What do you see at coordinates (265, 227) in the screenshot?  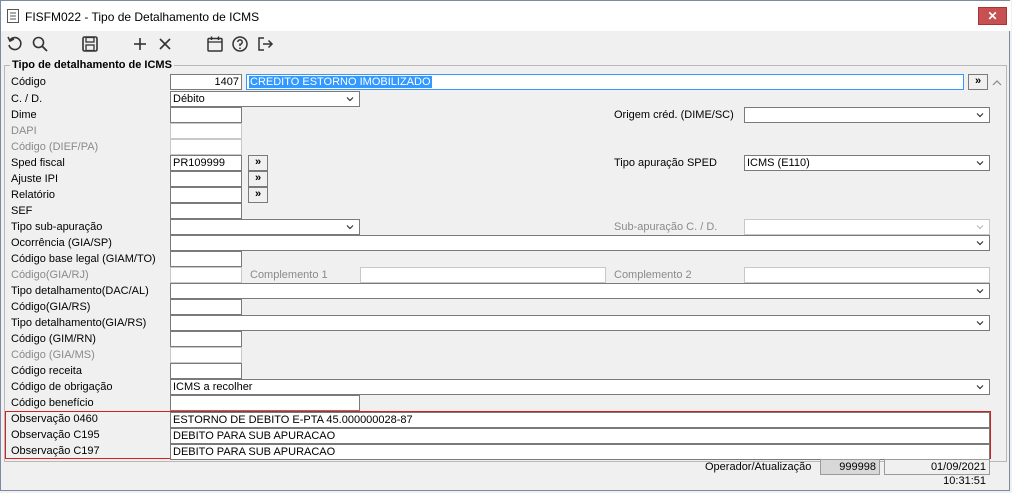 I see `tipo-sub-select` at bounding box center [265, 227].